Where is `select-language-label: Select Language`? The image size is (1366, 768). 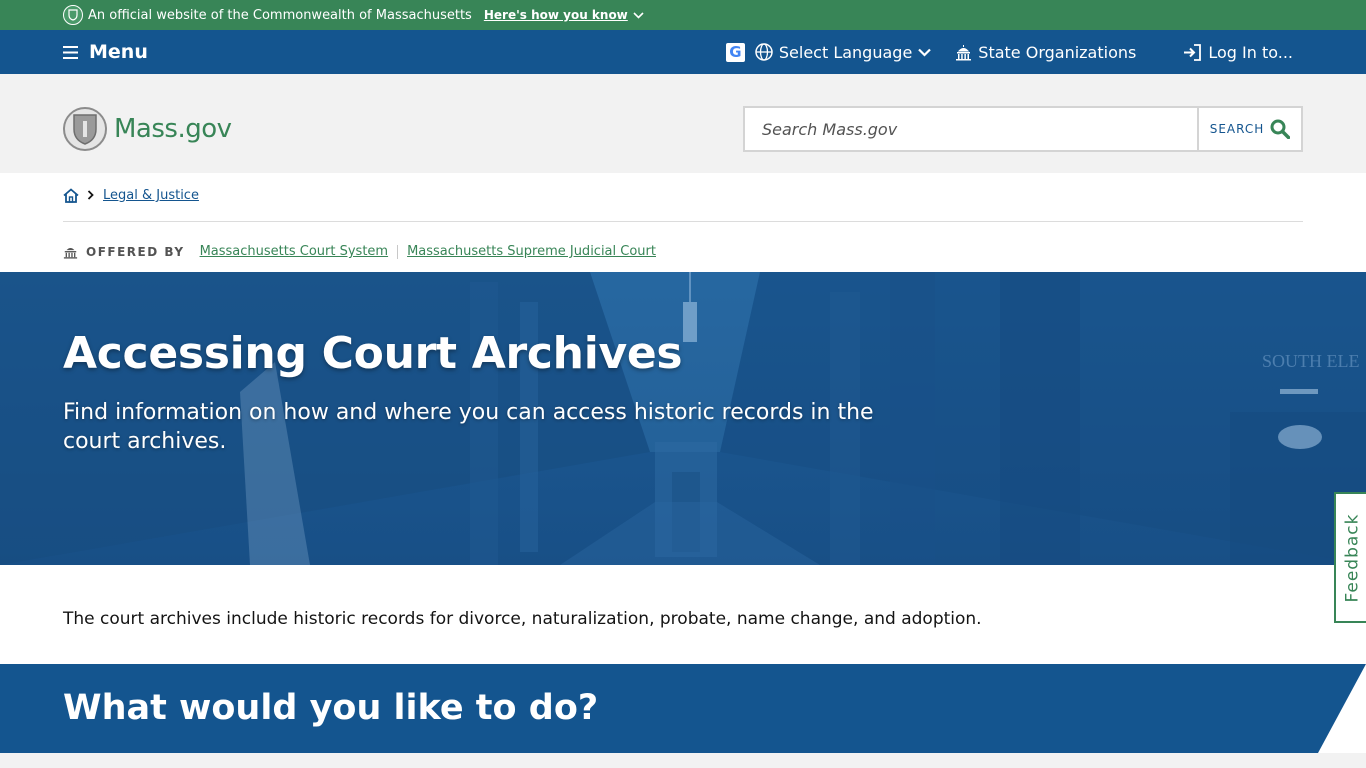 select-language-label: Select Language is located at coordinates (845, 52).